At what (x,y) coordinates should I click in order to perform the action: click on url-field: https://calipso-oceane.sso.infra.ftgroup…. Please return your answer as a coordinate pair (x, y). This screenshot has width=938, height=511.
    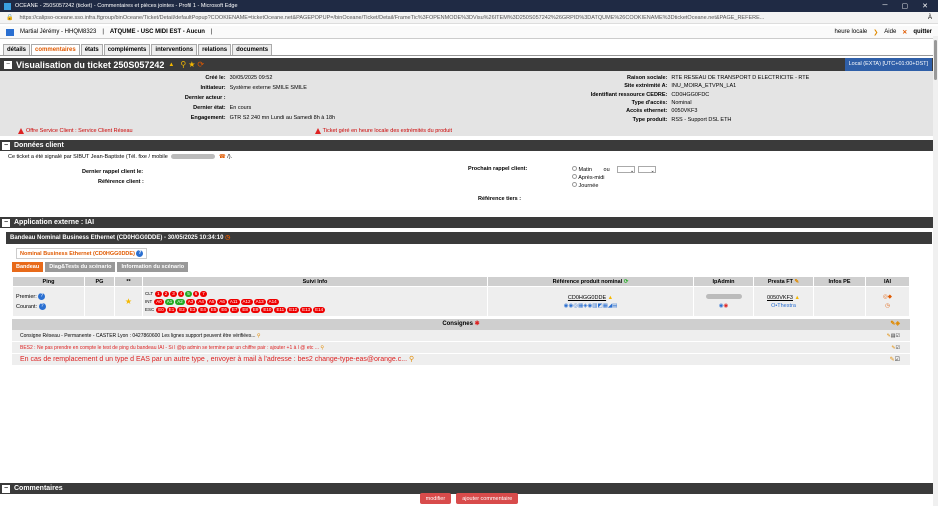
    Looking at the image, I should click on (470, 18).